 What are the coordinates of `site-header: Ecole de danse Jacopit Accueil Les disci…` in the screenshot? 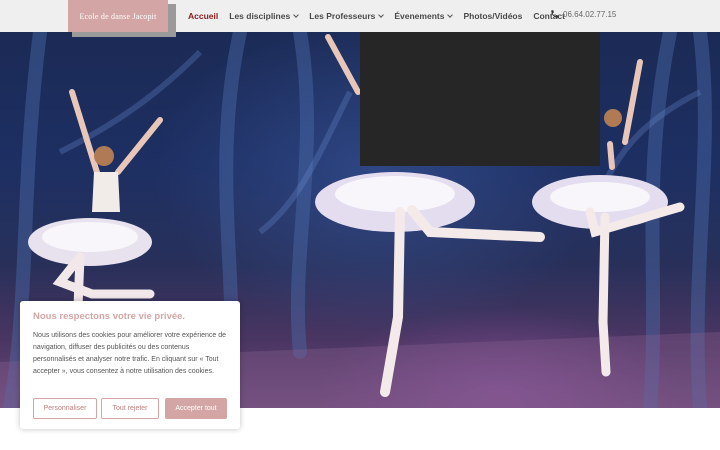 It's located at (360, 18).